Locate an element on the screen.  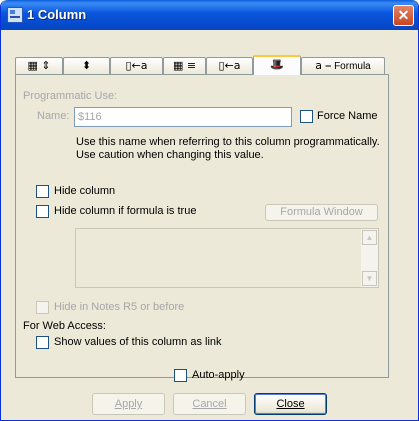
close-window-button: ✕ is located at coordinates (403, 15).